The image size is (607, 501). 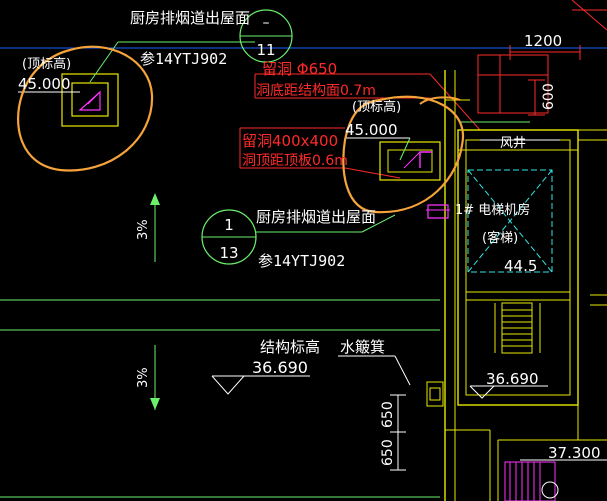 What do you see at coordinates (388, 414) in the screenshot?
I see `dim-650-a: 650` at bounding box center [388, 414].